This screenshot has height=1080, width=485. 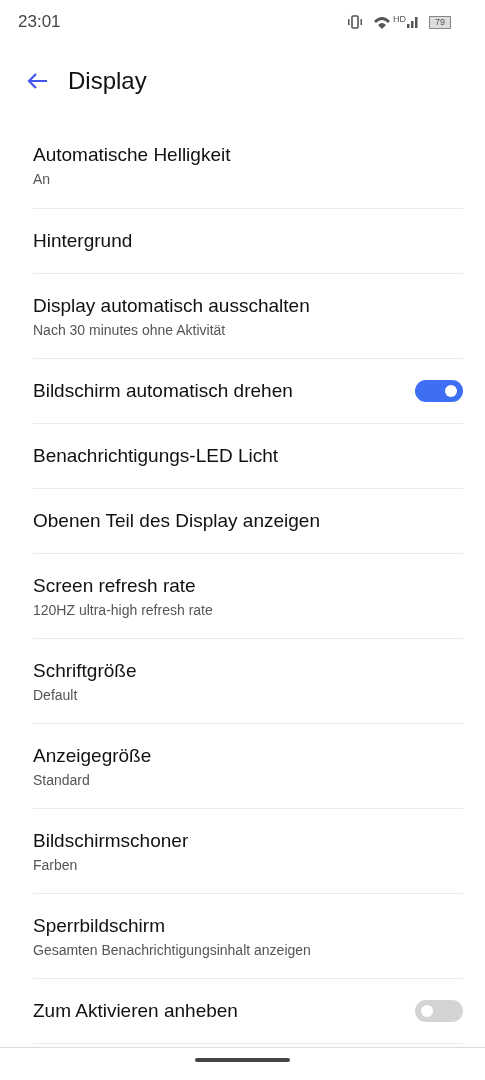 What do you see at coordinates (248, 851) in the screenshot?
I see `settings-row: Bildschirmschoner Farben` at bounding box center [248, 851].